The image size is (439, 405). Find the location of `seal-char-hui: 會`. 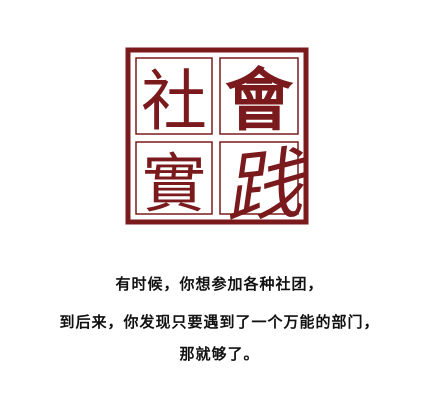

seal-char-hui: 會 is located at coordinates (259, 101).